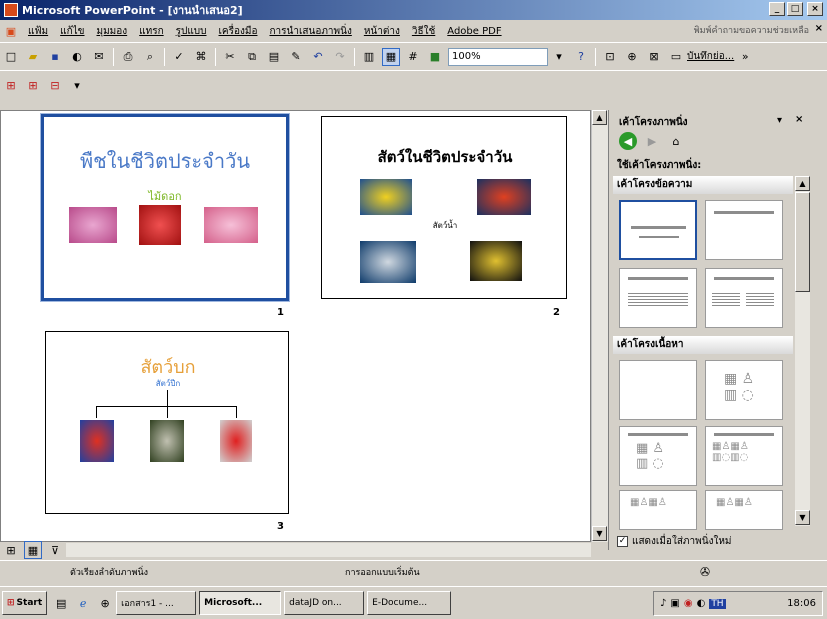  What do you see at coordinates (658, 510) in the screenshot?
I see `layout-title-content-2: ▦♙▦♙` at bounding box center [658, 510].